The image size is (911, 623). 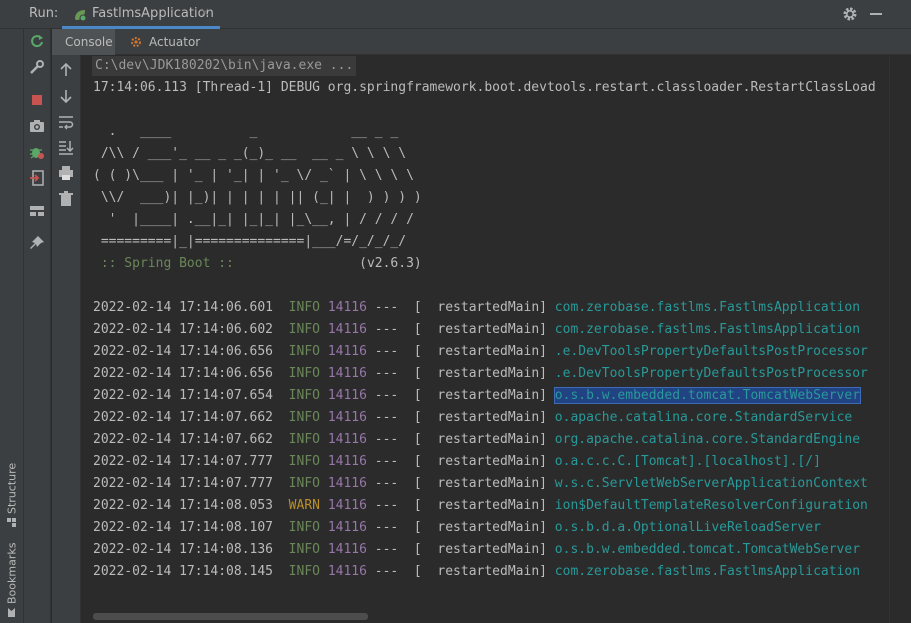 What do you see at coordinates (183, 527) in the screenshot?
I see `log-timestamp: 2022-02-14 17:14:08.107` at bounding box center [183, 527].